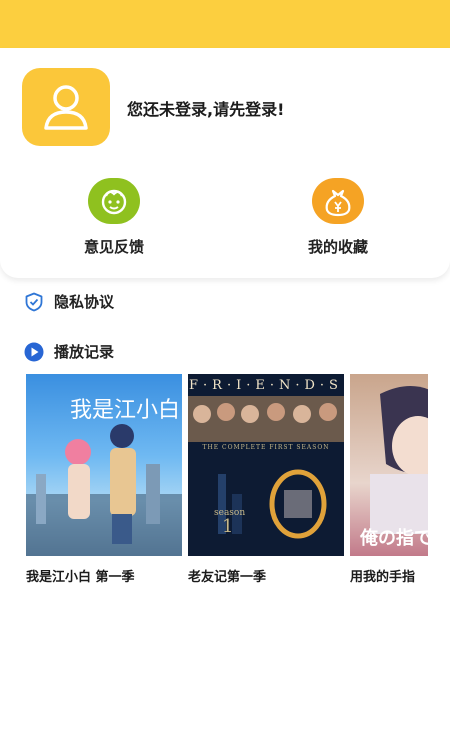 This screenshot has width=450, height=730. What do you see at coordinates (113, 247) in the screenshot?
I see `feedback-label: 意见反馈` at bounding box center [113, 247].